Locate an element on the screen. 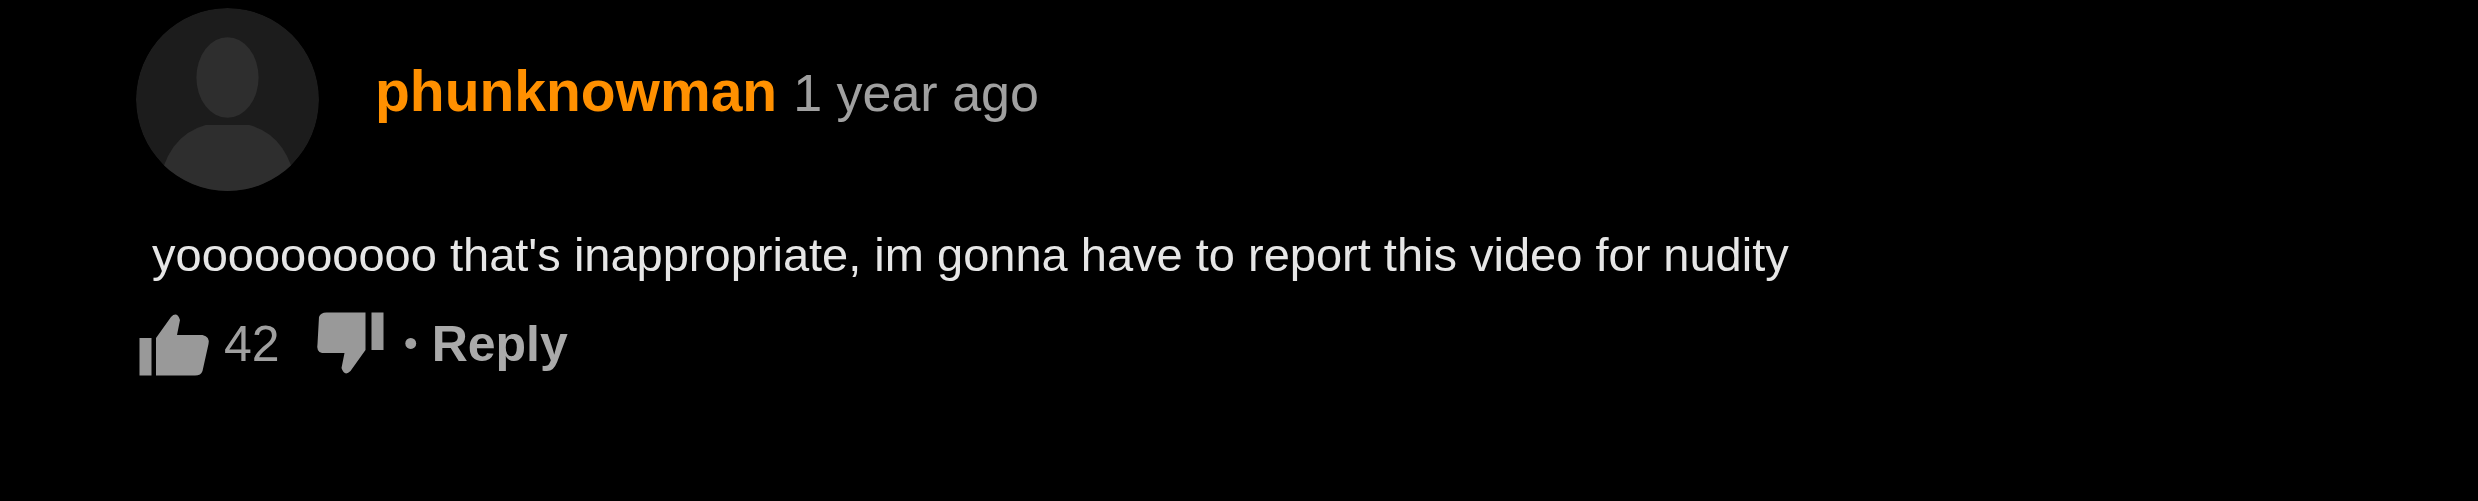 This screenshot has height=501, width=2478. username-link: phunknowman is located at coordinates (576, 90).